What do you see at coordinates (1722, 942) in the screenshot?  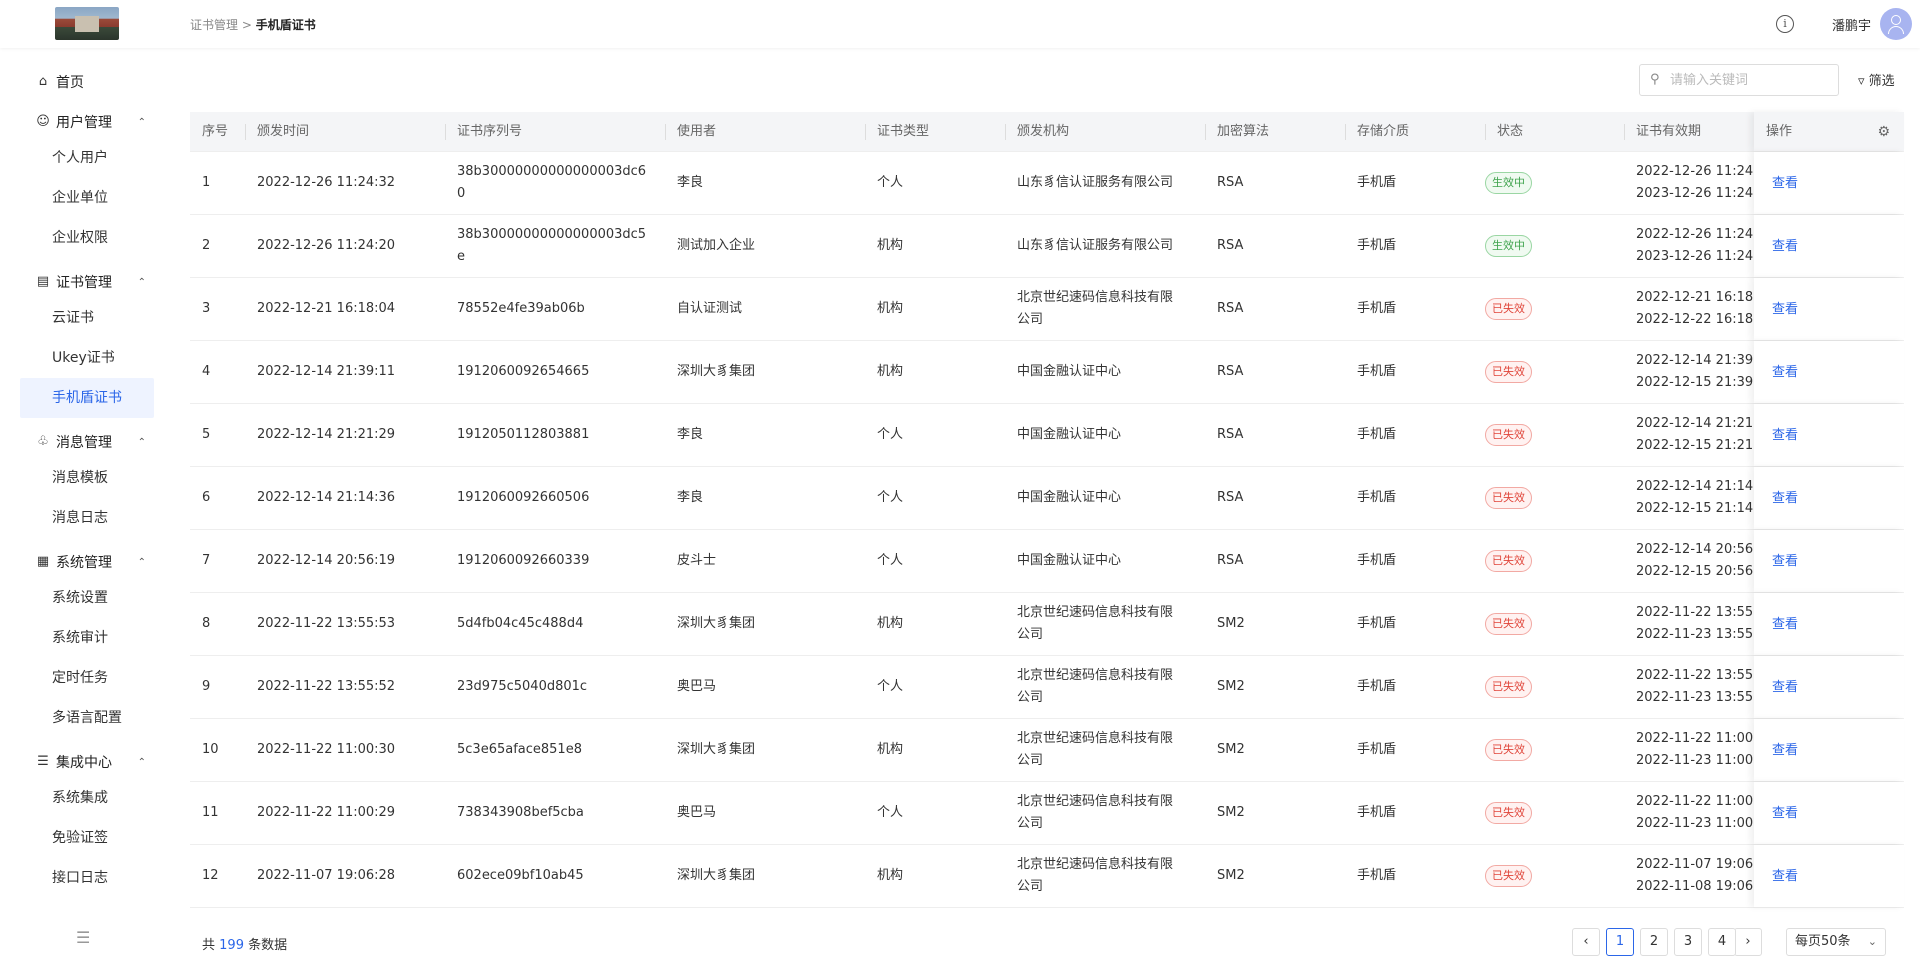 I see `page-4-button: 4` at bounding box center [1722, 942].